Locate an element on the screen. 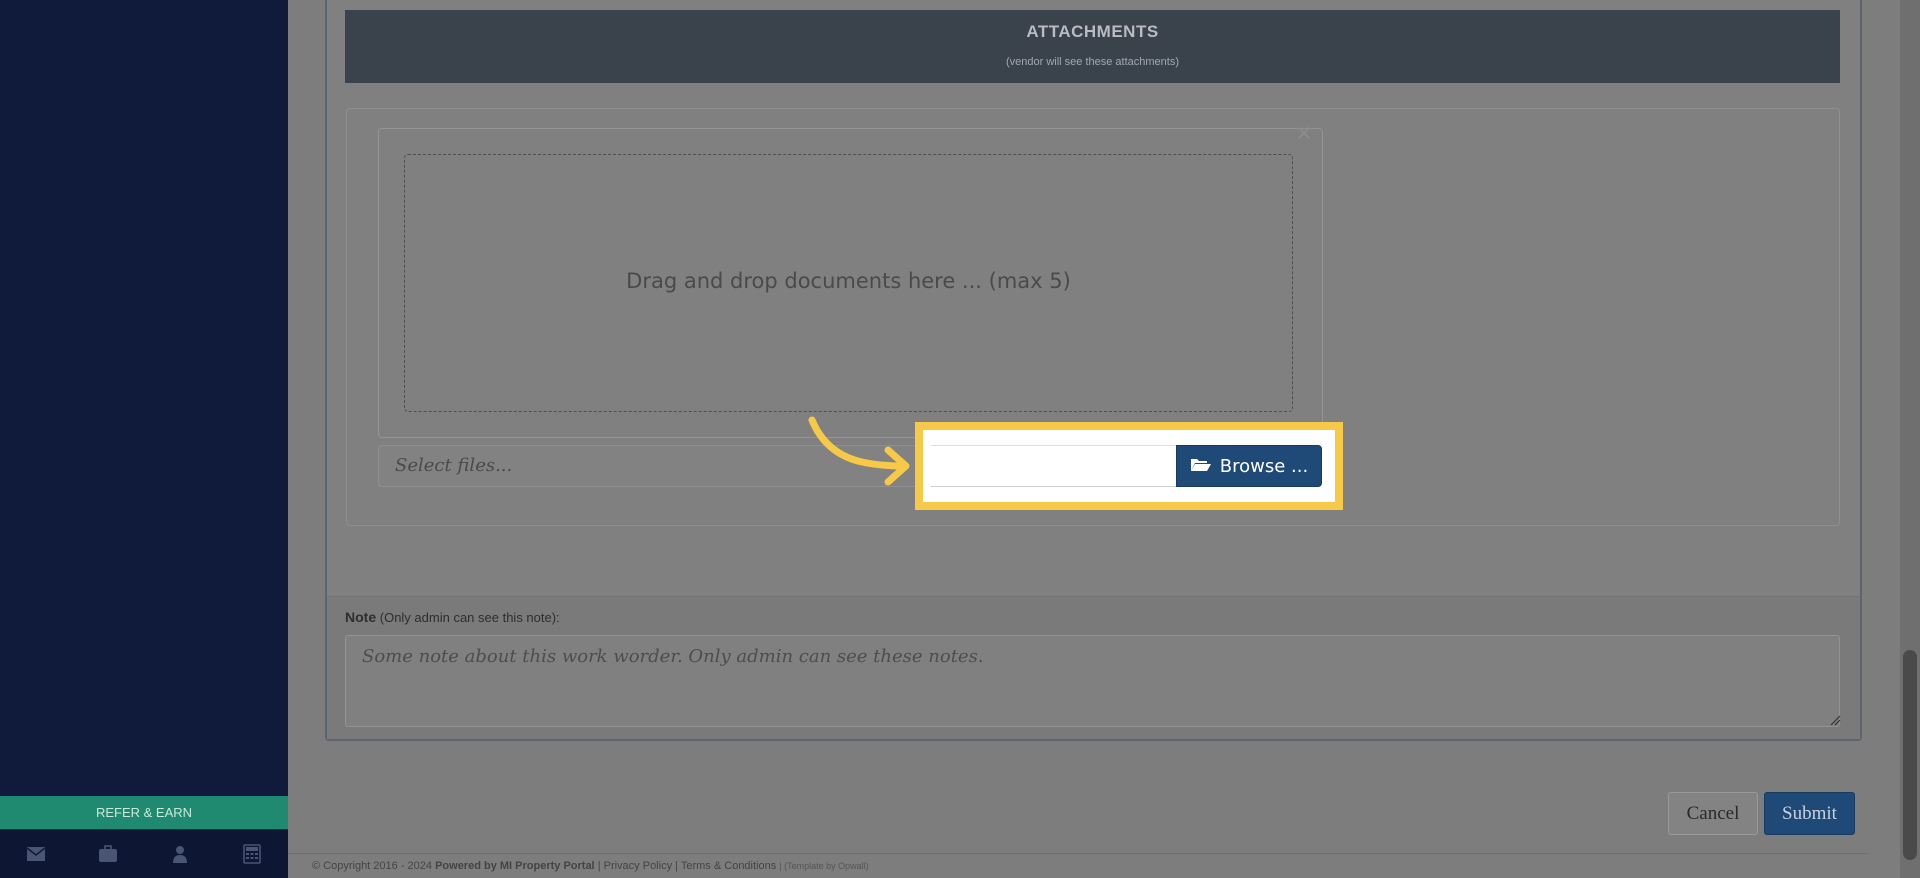 Image resolution: width=1920 pixels, height=878 pixels. drop-zone-text: Drag and drop documents here ... (max 5) is located at coordinates (848, 281).